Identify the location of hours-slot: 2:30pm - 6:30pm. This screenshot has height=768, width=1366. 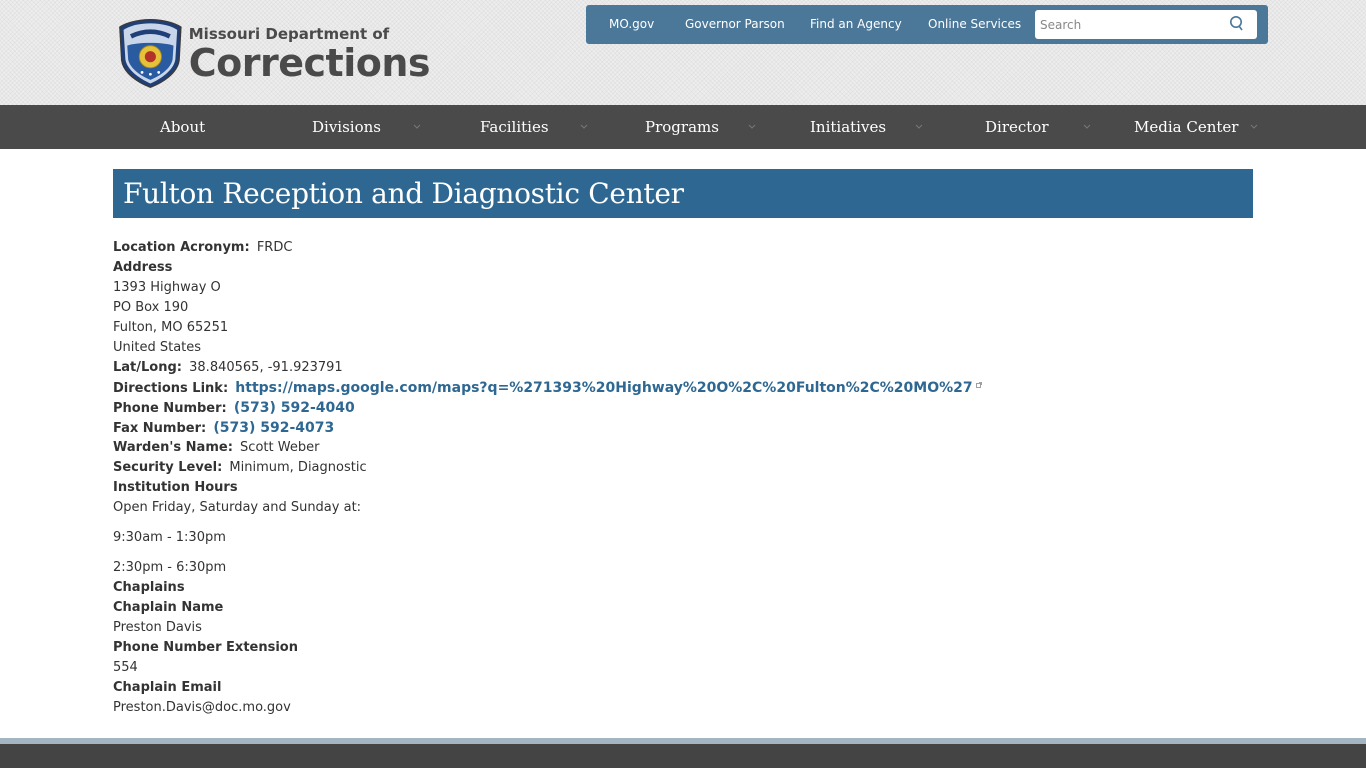
(170, 567).